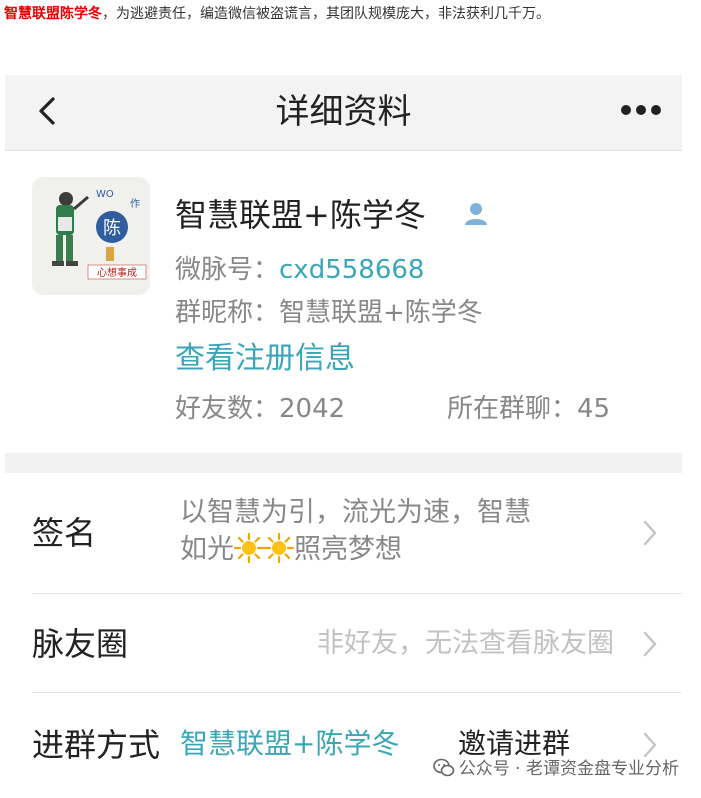 This screenshot has width=701, height=798. I want to click on moments-value: 非好友，无法查看脉友圈, so click(465, 643).